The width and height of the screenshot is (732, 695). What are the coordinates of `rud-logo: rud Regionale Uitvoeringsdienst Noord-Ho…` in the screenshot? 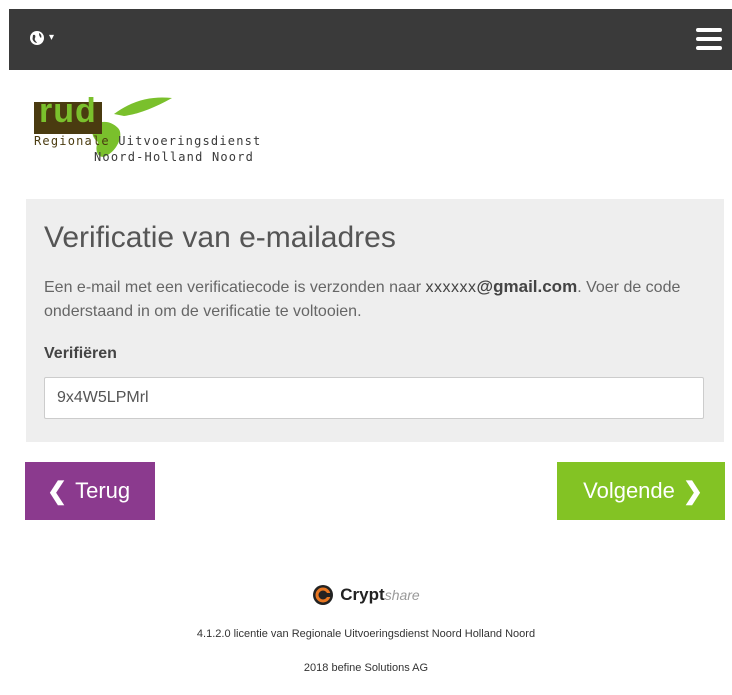 It's located at (179, 136).